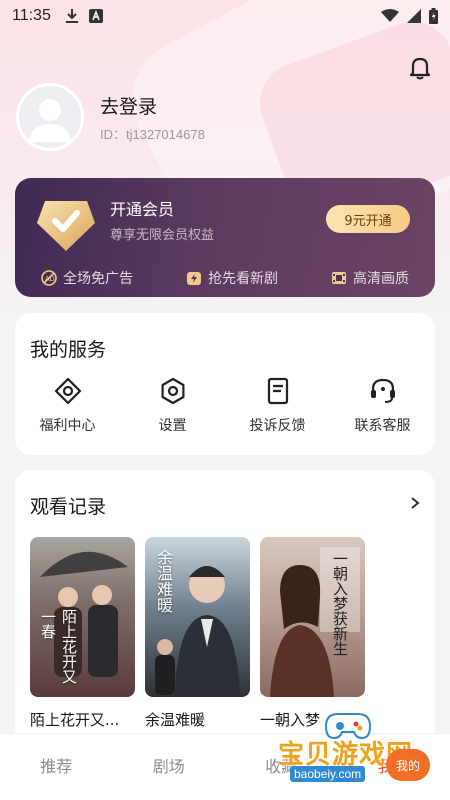  Describe the element at coordinates (163, 581) in the screenshot. I see `poster-caption: 余温难暖` at that location.